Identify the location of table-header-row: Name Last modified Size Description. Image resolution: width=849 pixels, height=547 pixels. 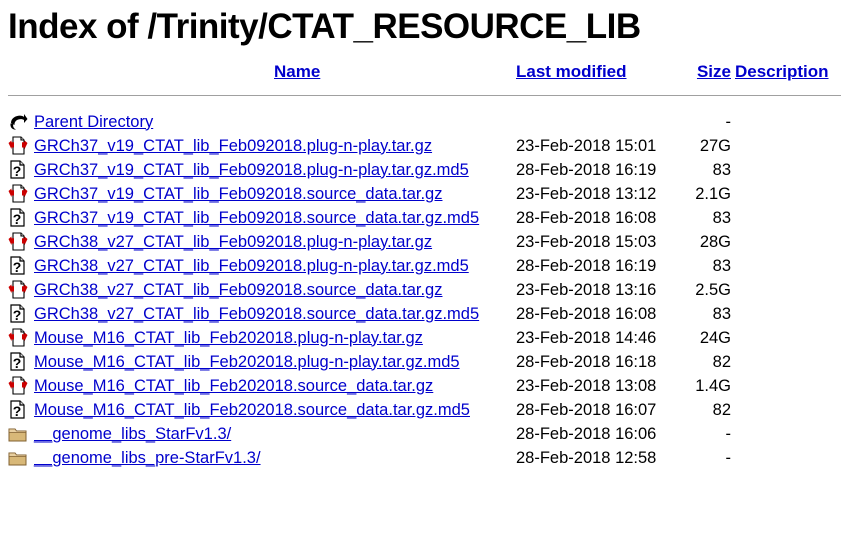
(424, 74).